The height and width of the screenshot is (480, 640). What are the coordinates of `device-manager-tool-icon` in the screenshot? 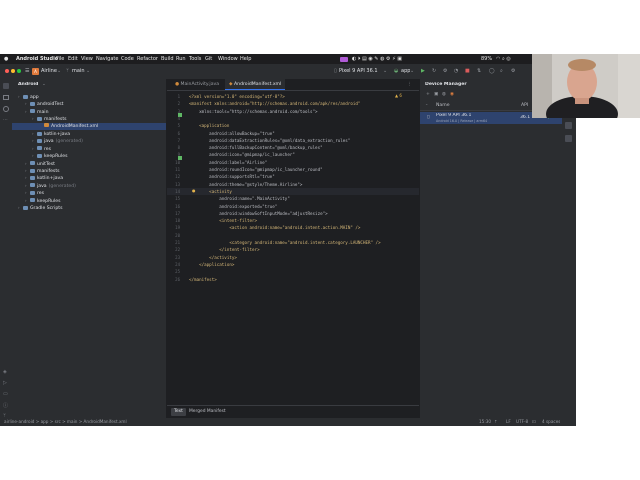 It's located at (568, 125).